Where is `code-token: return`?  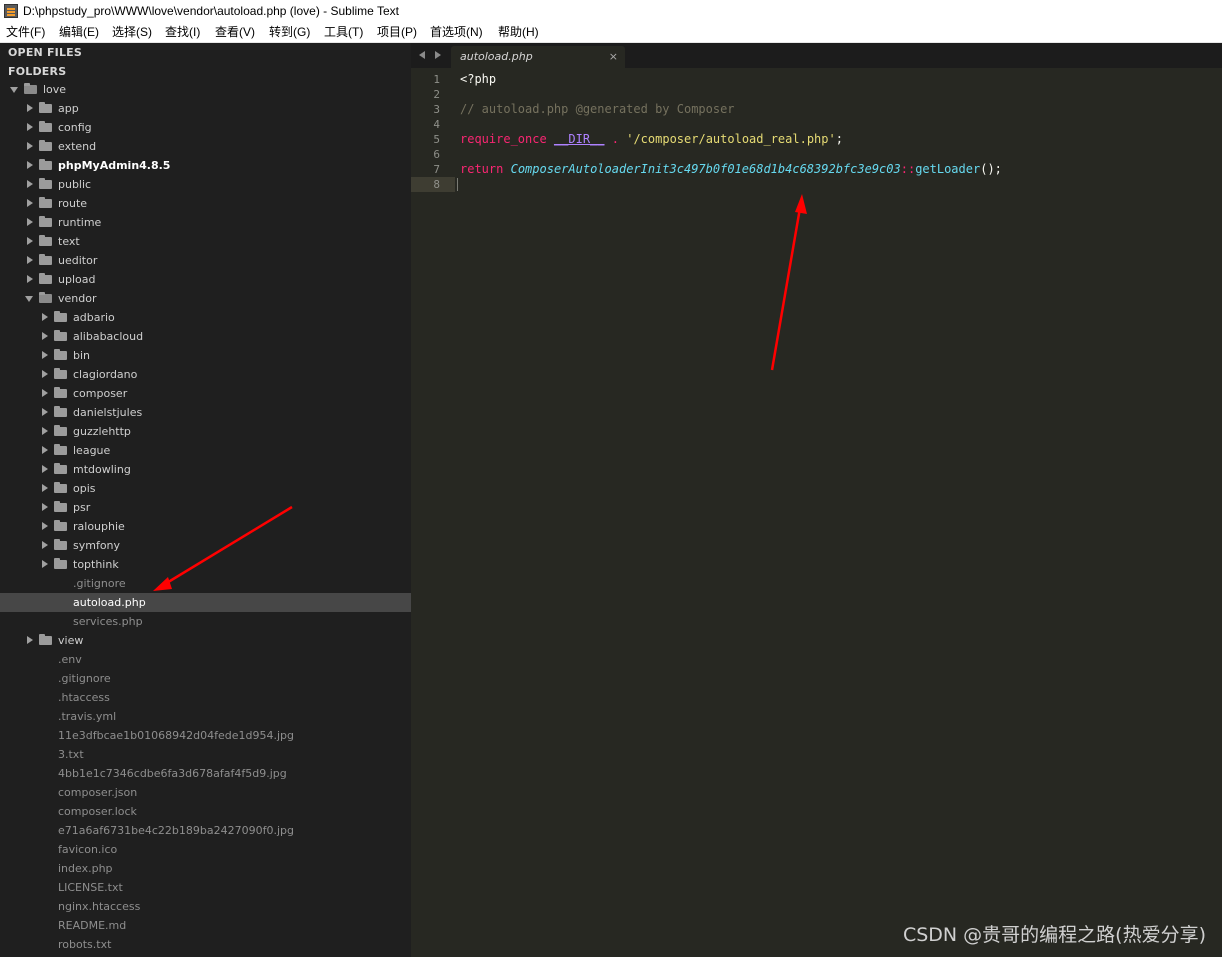 code-token: return is located at coordinates (482, 169).